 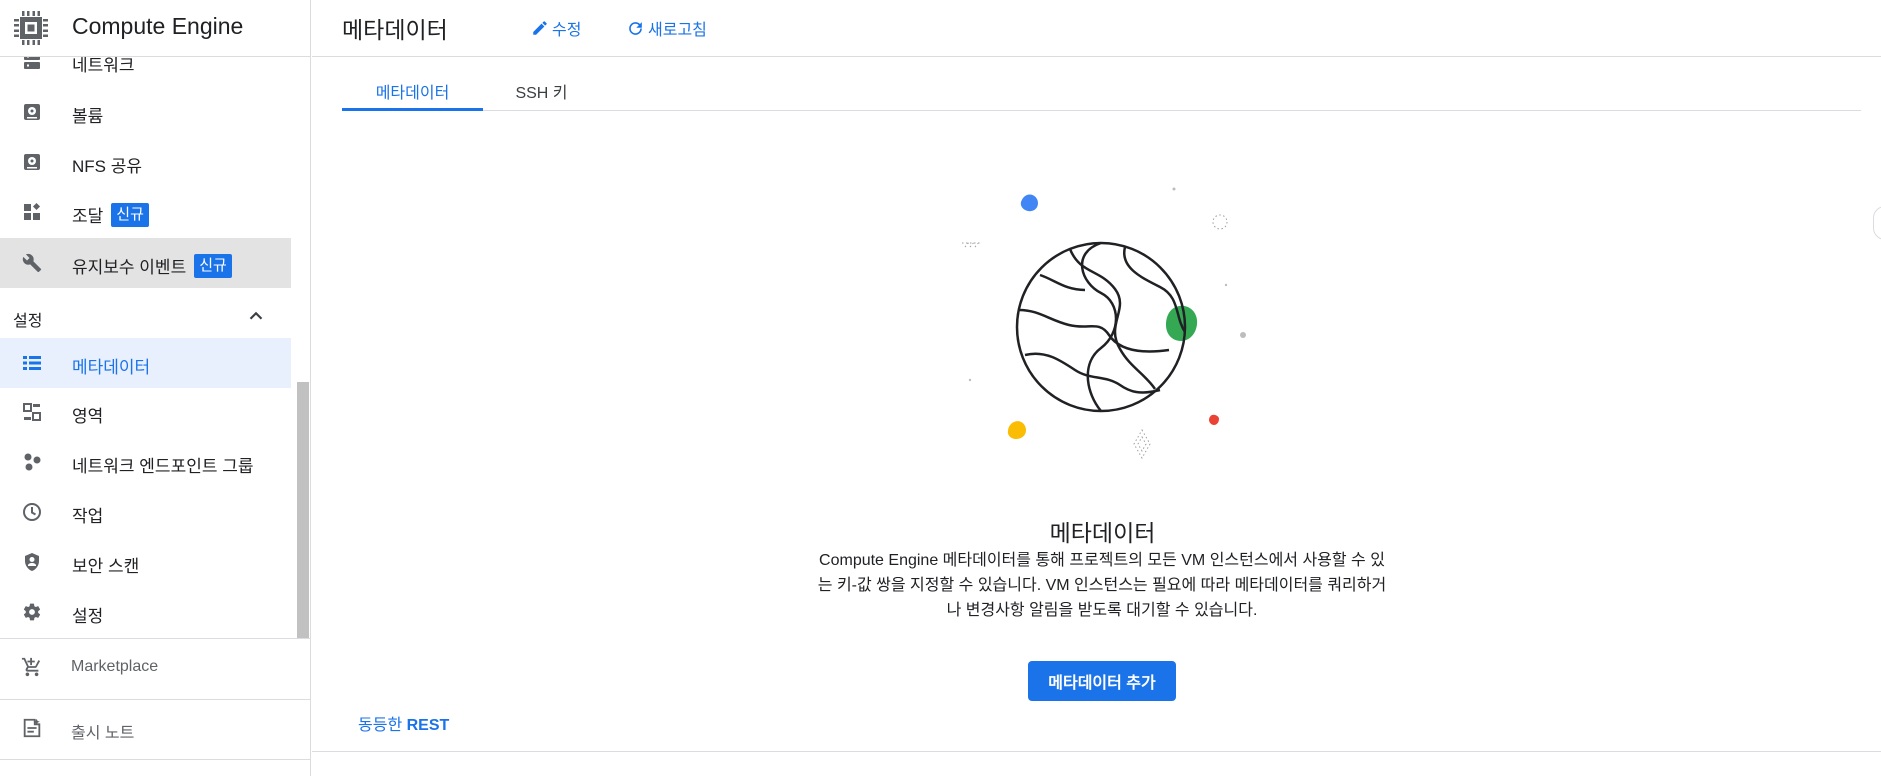 What do you see at coordinates (28, 321) in the screenshot?
I see `section-title: 설정` at bounding box center [28, 321].